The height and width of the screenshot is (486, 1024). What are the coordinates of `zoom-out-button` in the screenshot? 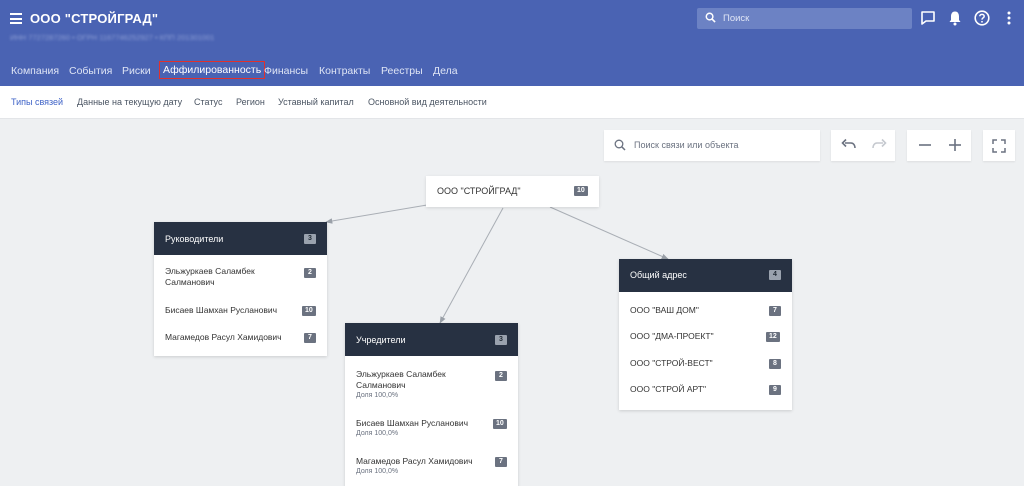 It's located at (924, 145).